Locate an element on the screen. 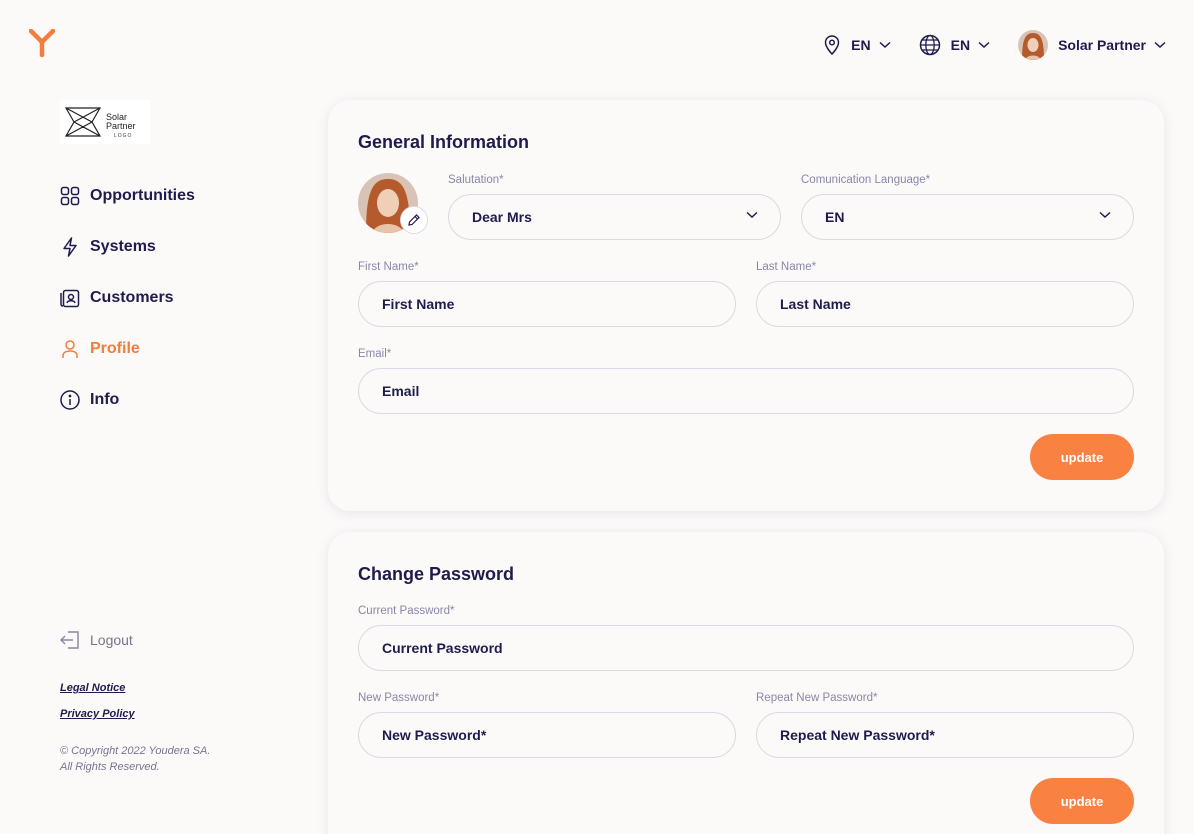  salutation-label: Salutation* is located at coordinates (476, 180).